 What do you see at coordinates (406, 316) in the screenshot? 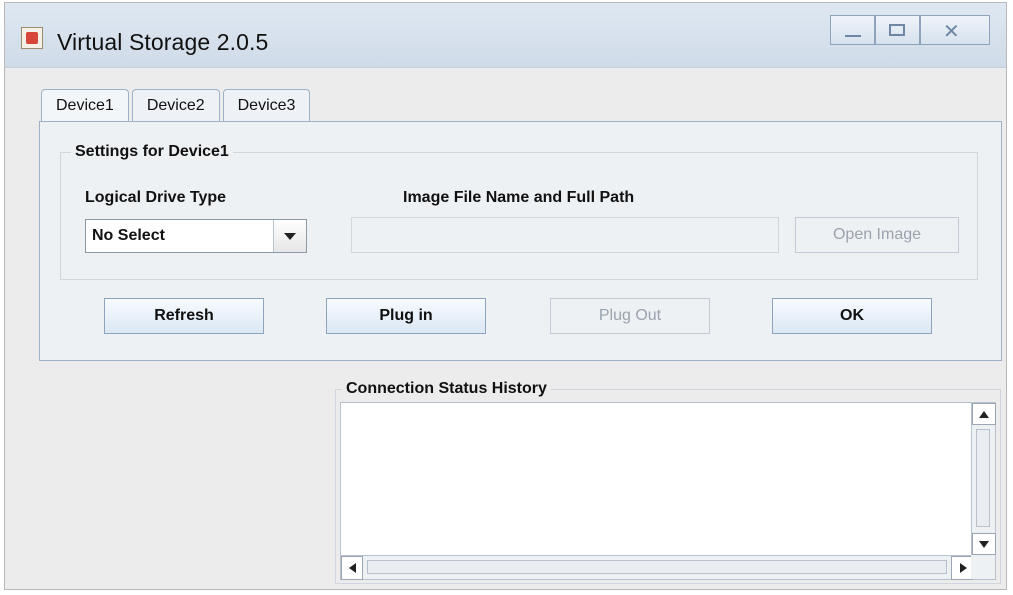
I see `plug-in-button: Plug in` at bounding box center [406, 316].